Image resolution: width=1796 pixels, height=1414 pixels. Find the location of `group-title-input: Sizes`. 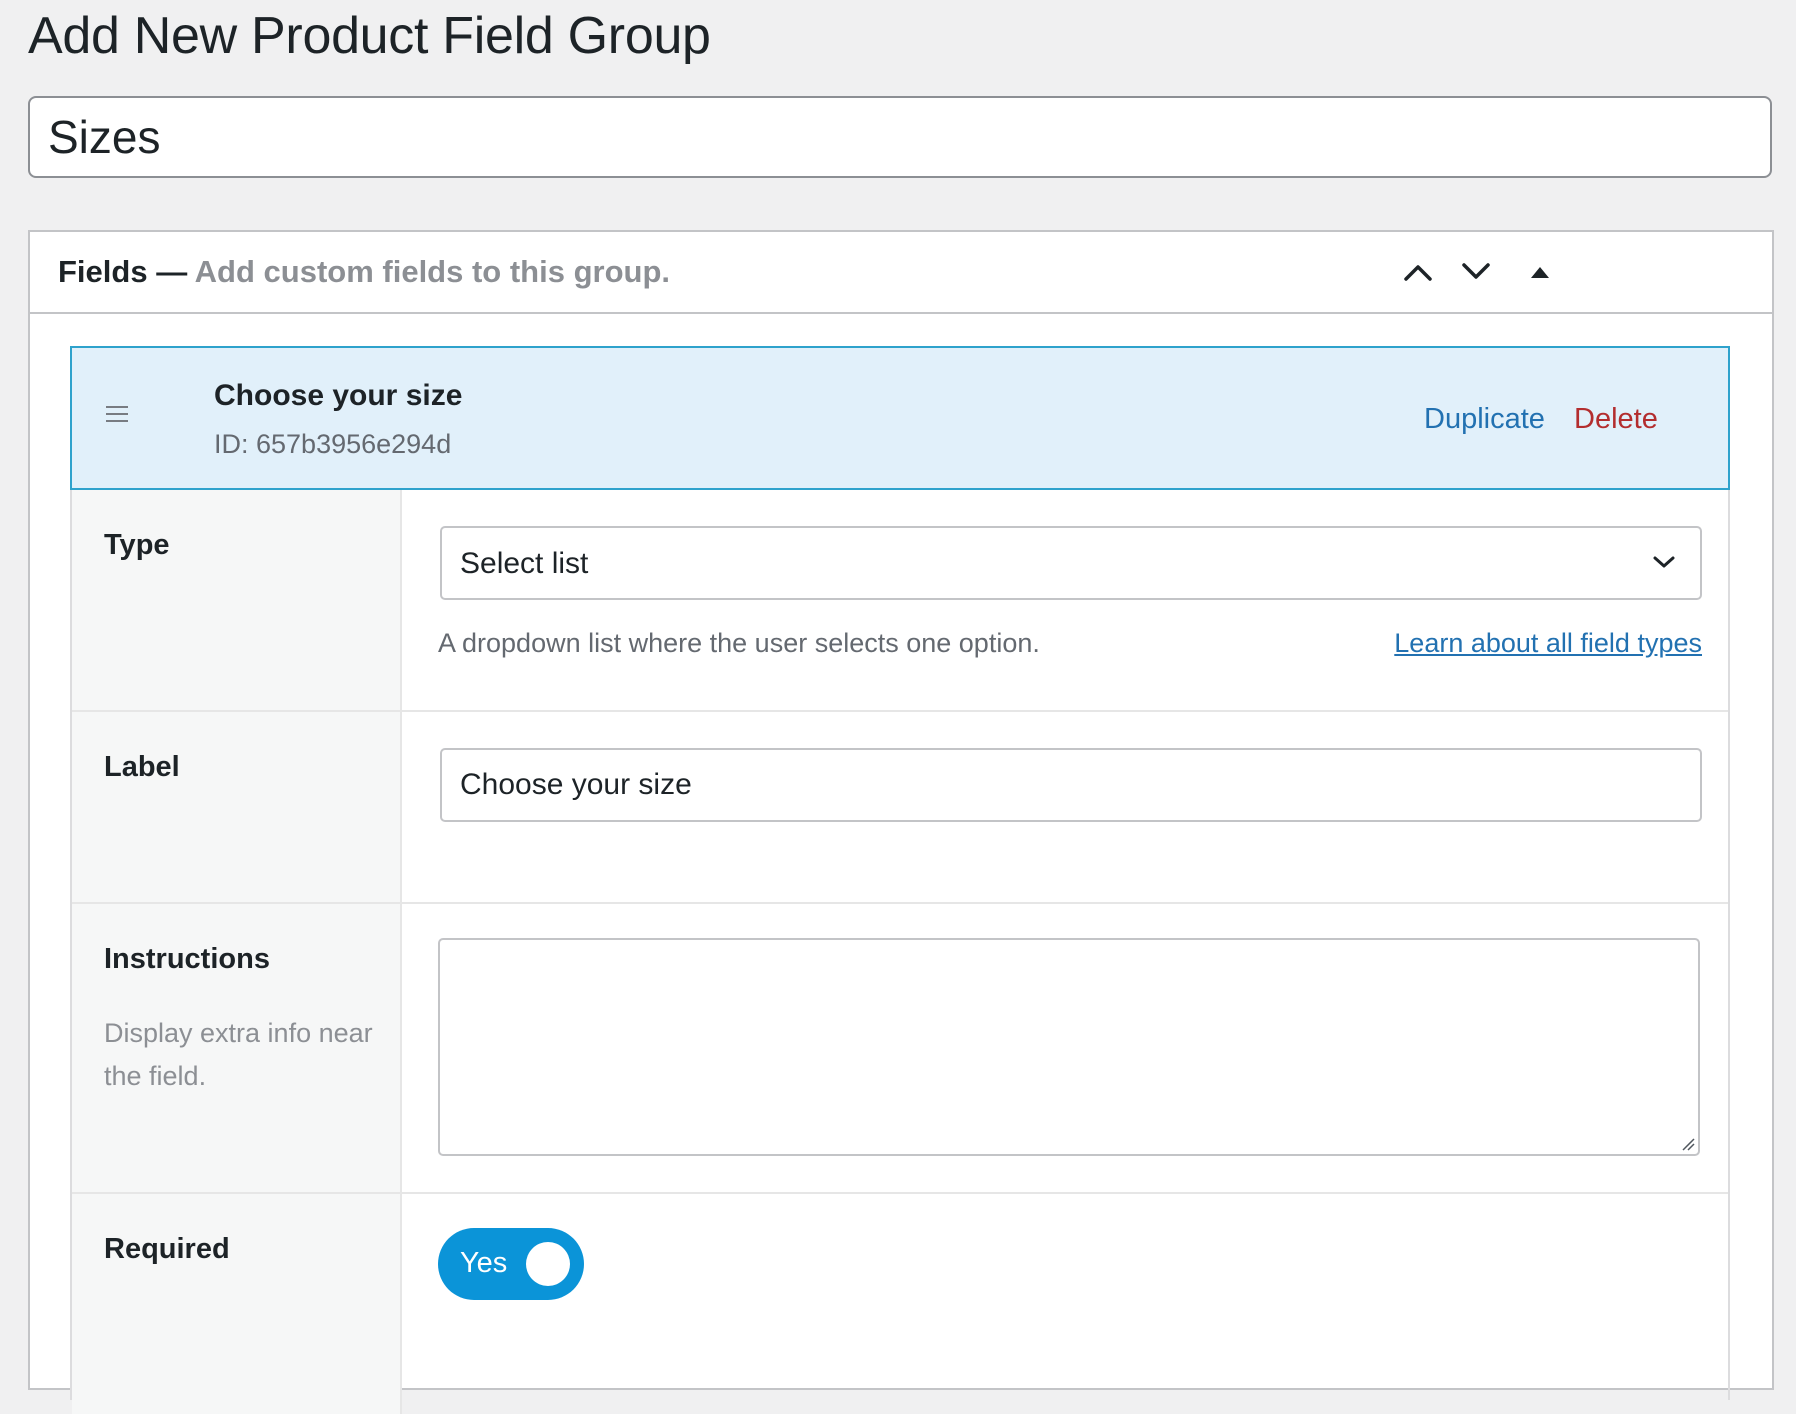

group-title-input: Sizes is located at coordinates (900, 137).